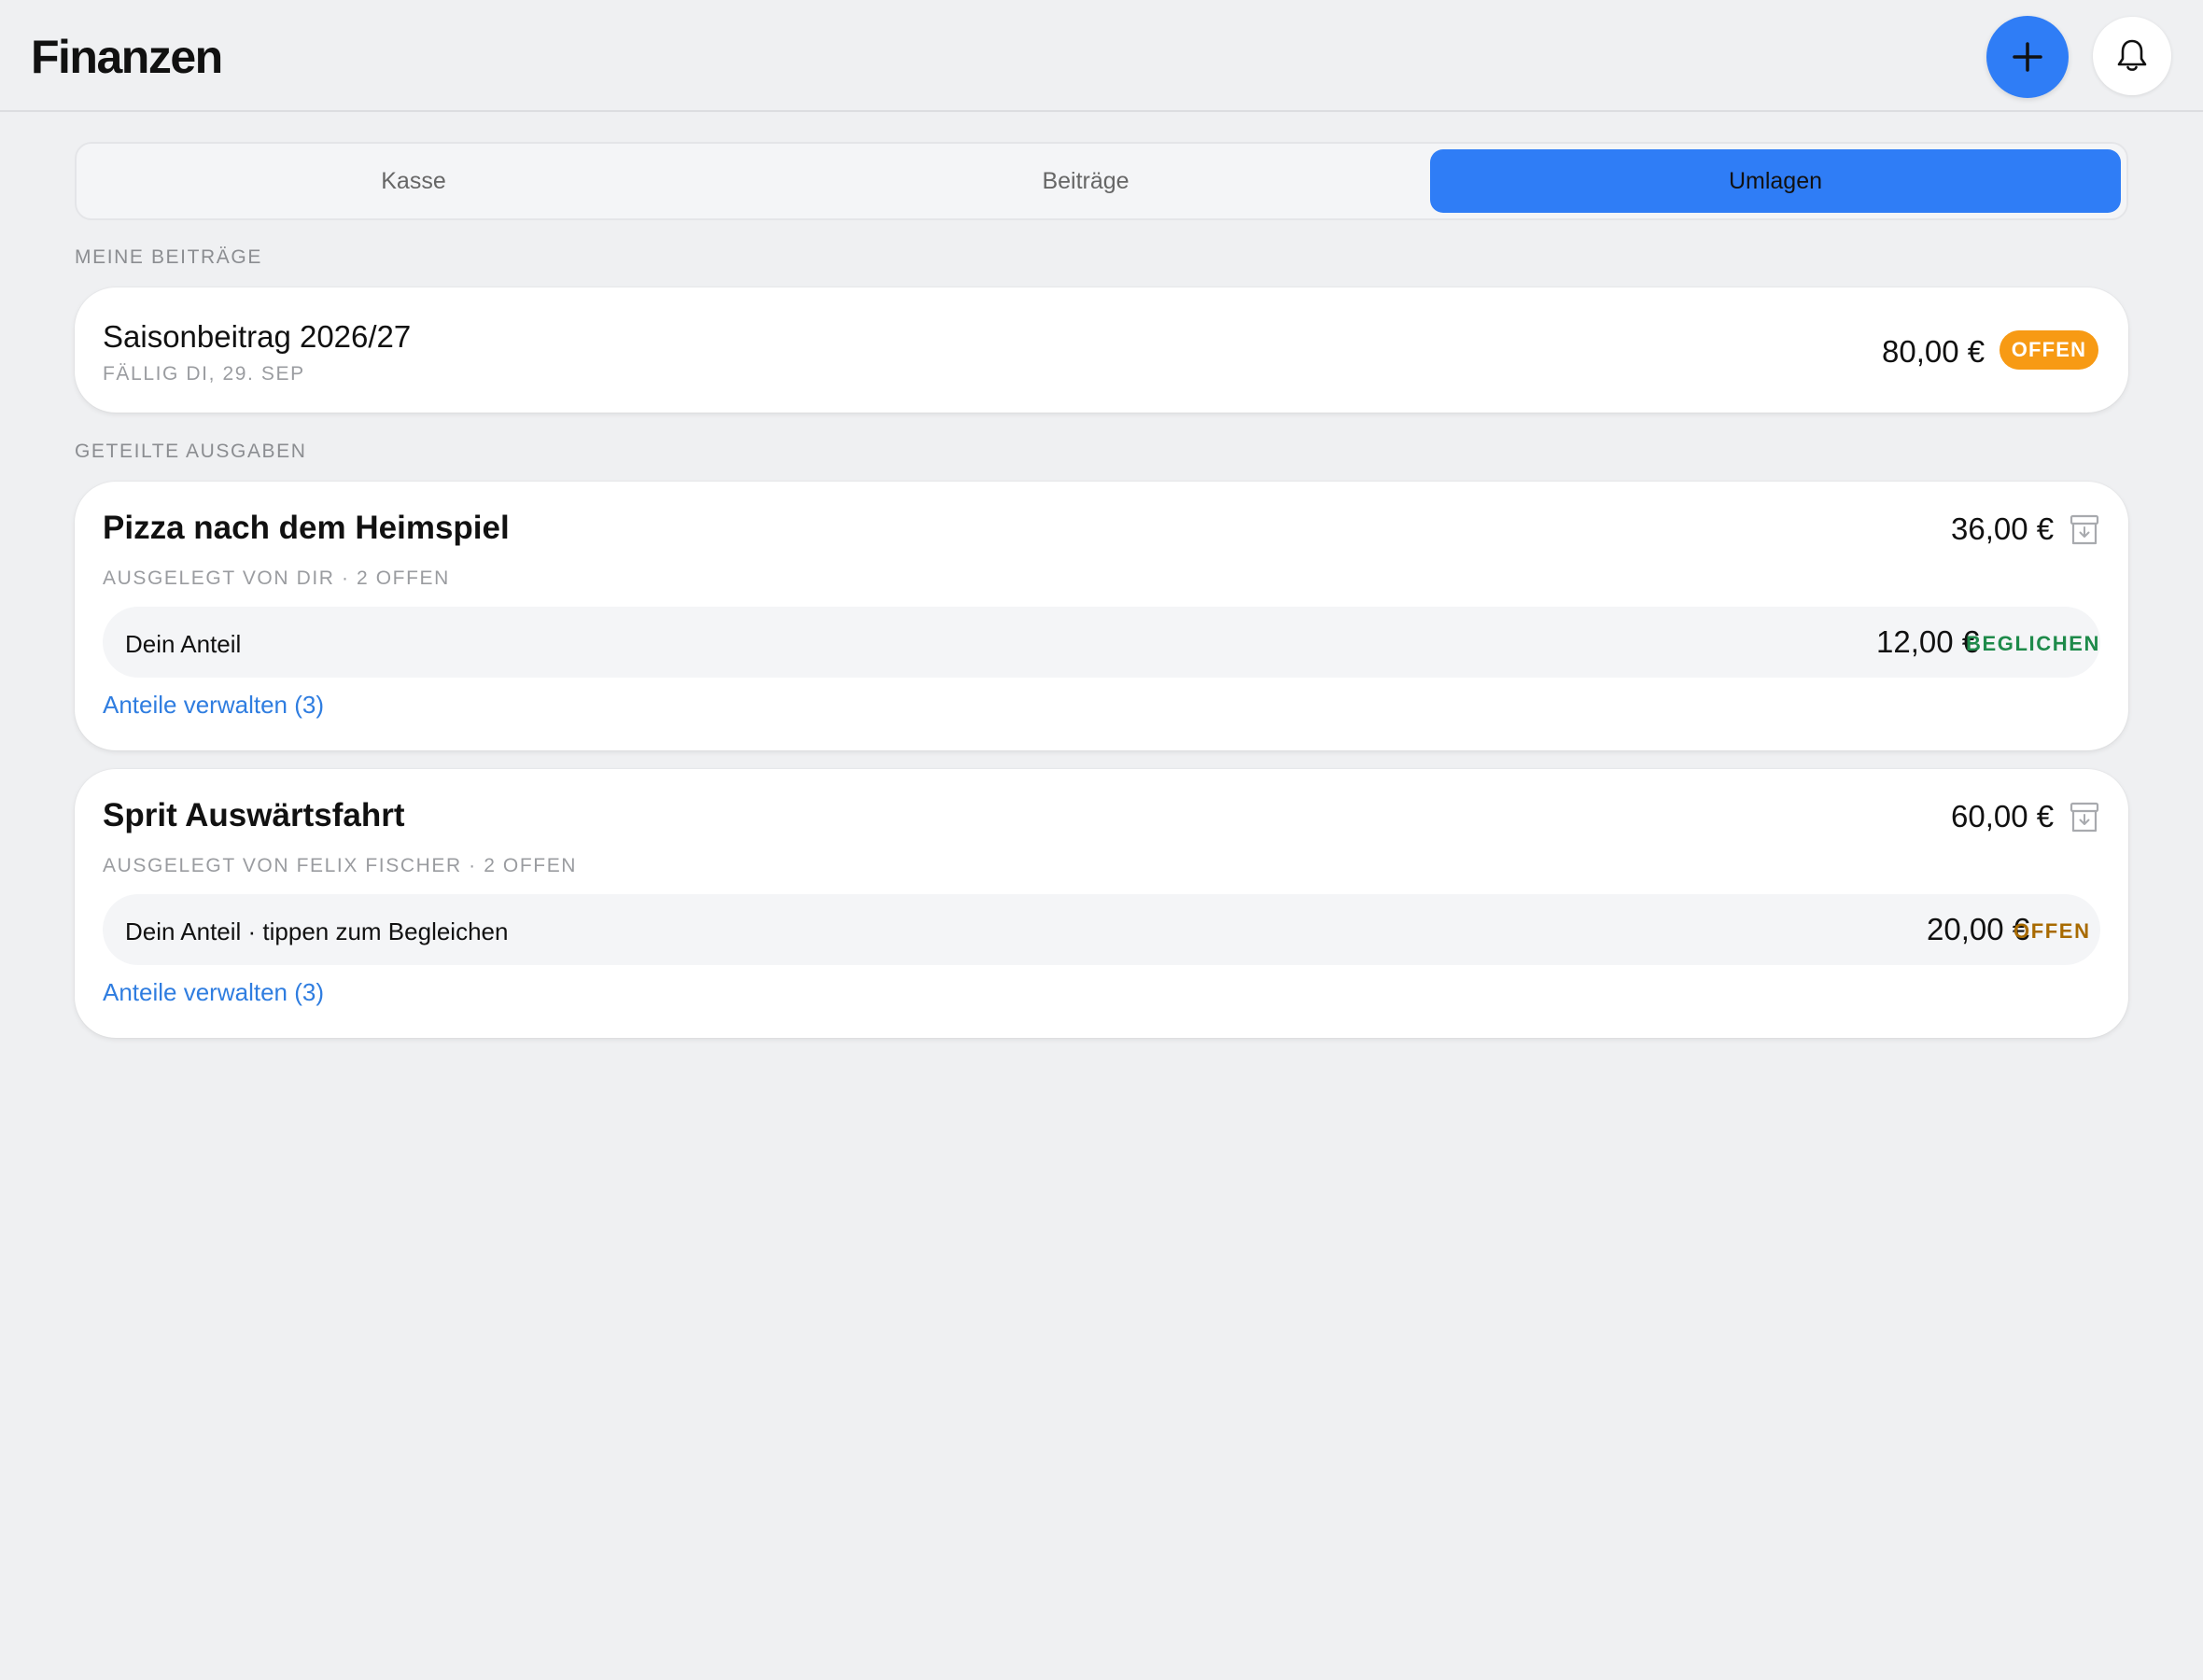  What do you see at coordinates (1101, 56) in the screenshot?
I see `app-header: Finanzen` at bounding box center [1101, 56].